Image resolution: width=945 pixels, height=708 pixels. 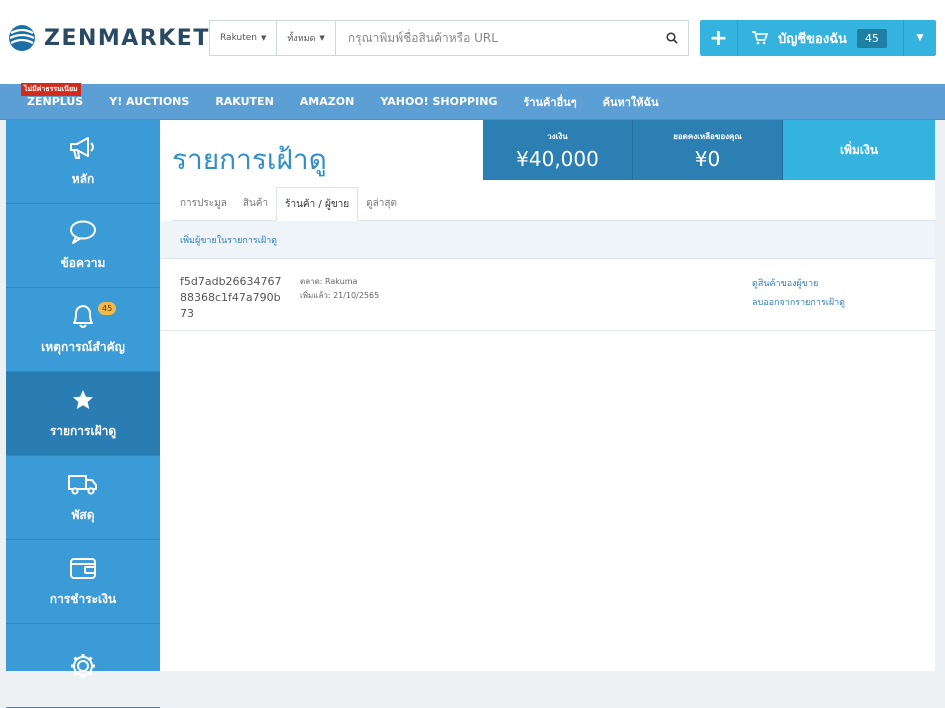 I want to click on cart-count-badge: 45, so click(x=871, y=38).